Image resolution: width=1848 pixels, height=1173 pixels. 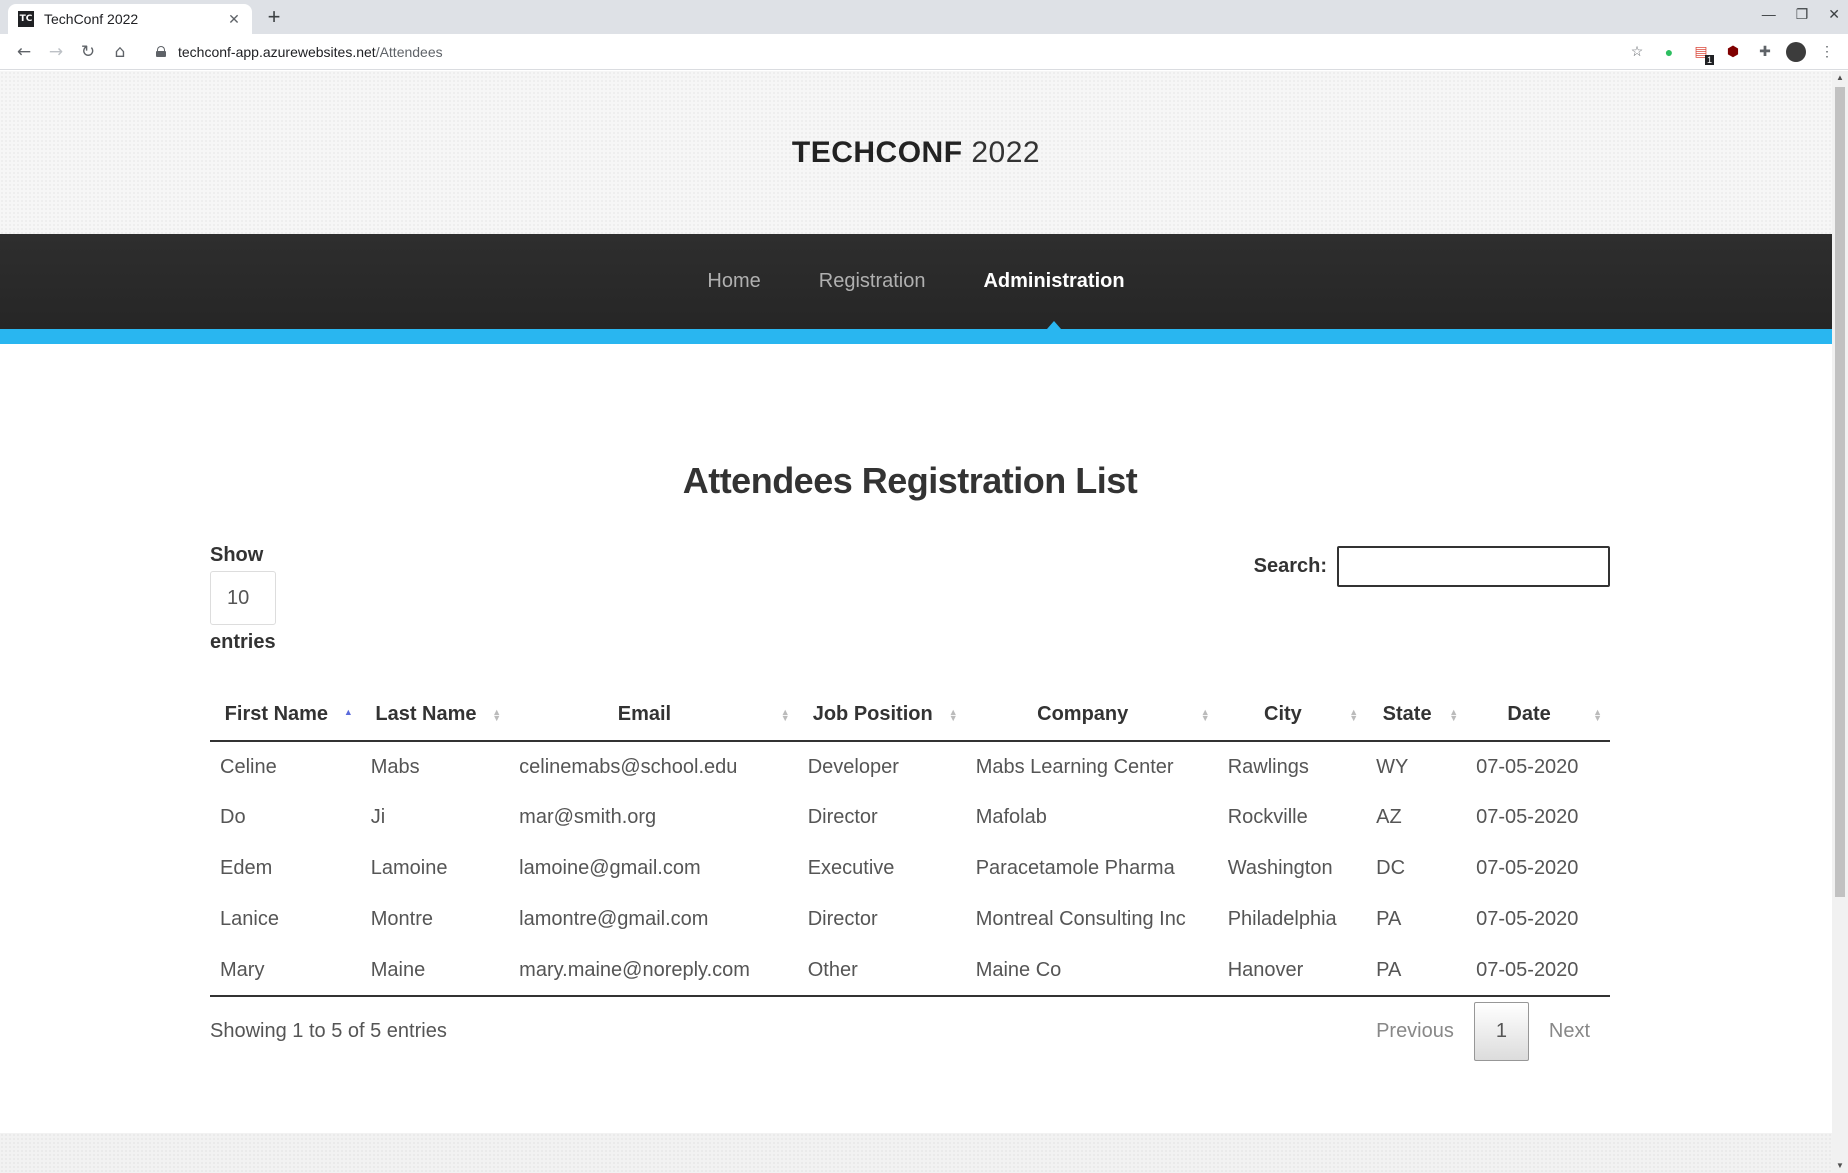 What do you see at coordinates (1389, 817) in the screenshot?
I see `table-cell: AZ` at bounding box center [1389, 817].